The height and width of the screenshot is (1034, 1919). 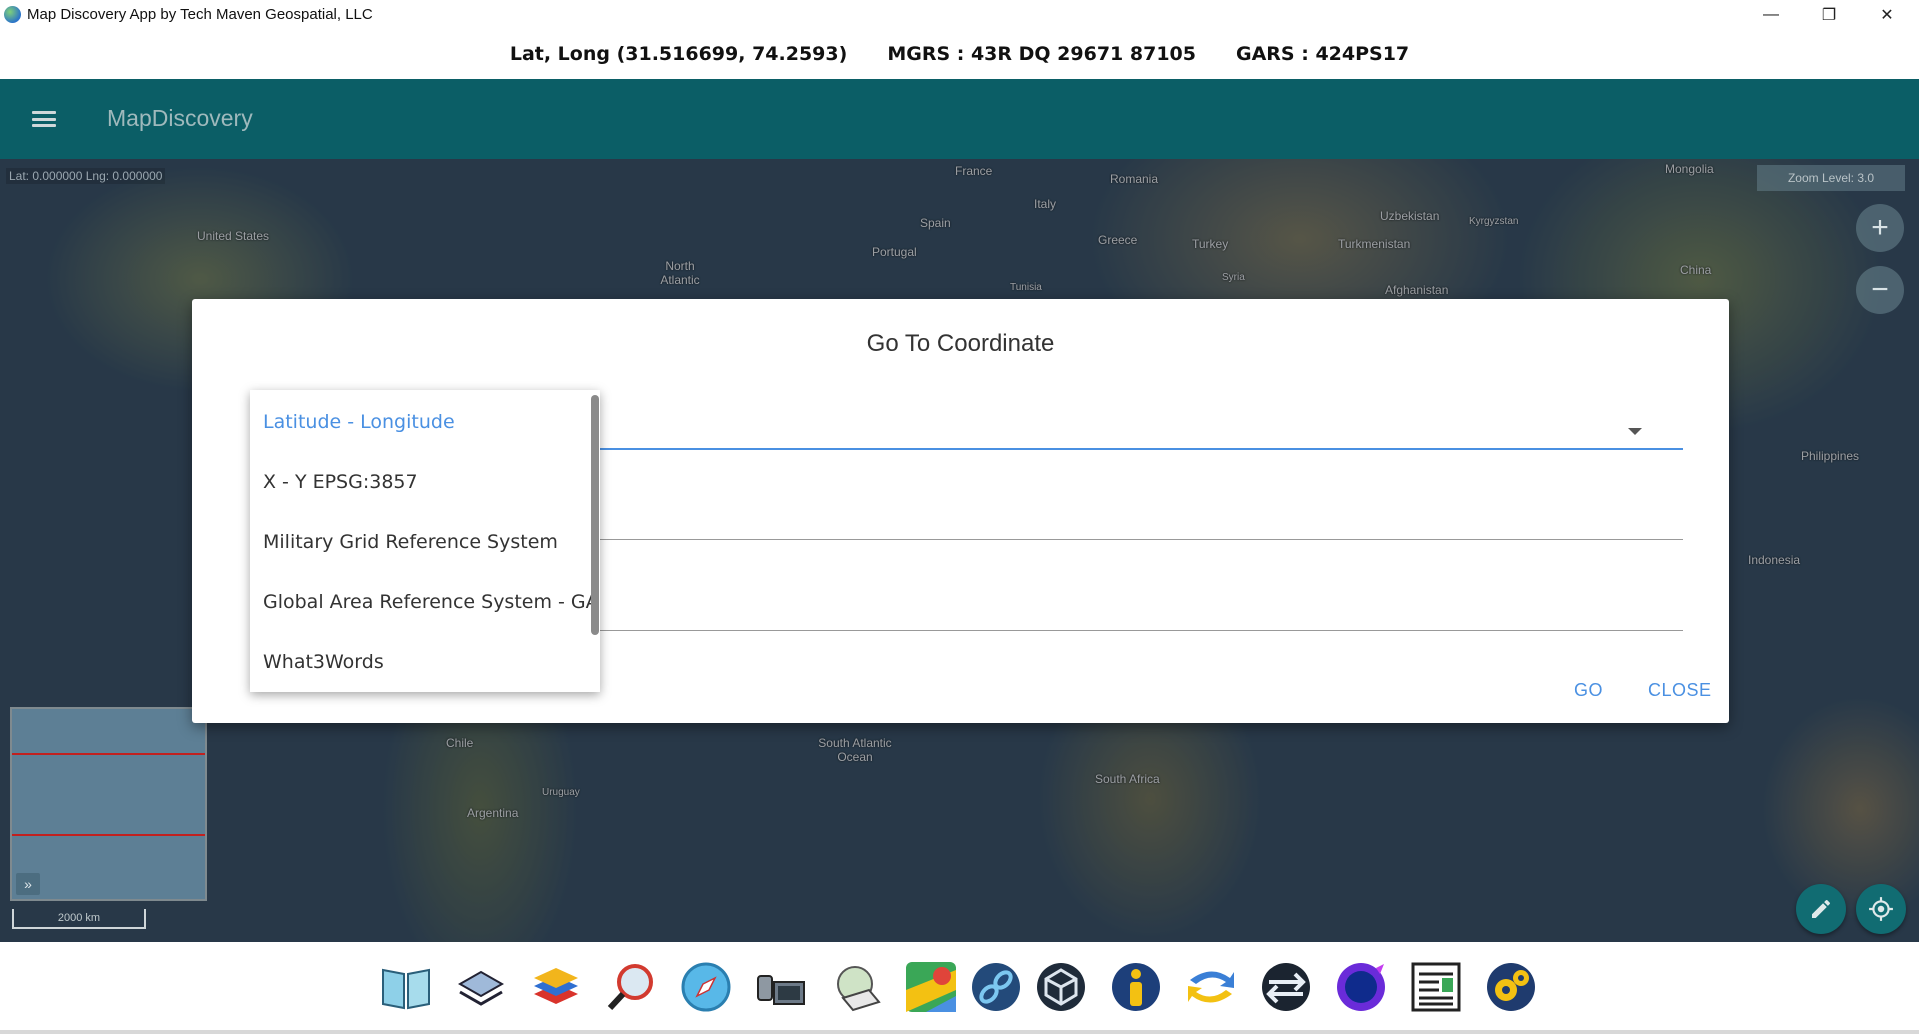 I want to click on draw-button, so click(x=1821, y=909).